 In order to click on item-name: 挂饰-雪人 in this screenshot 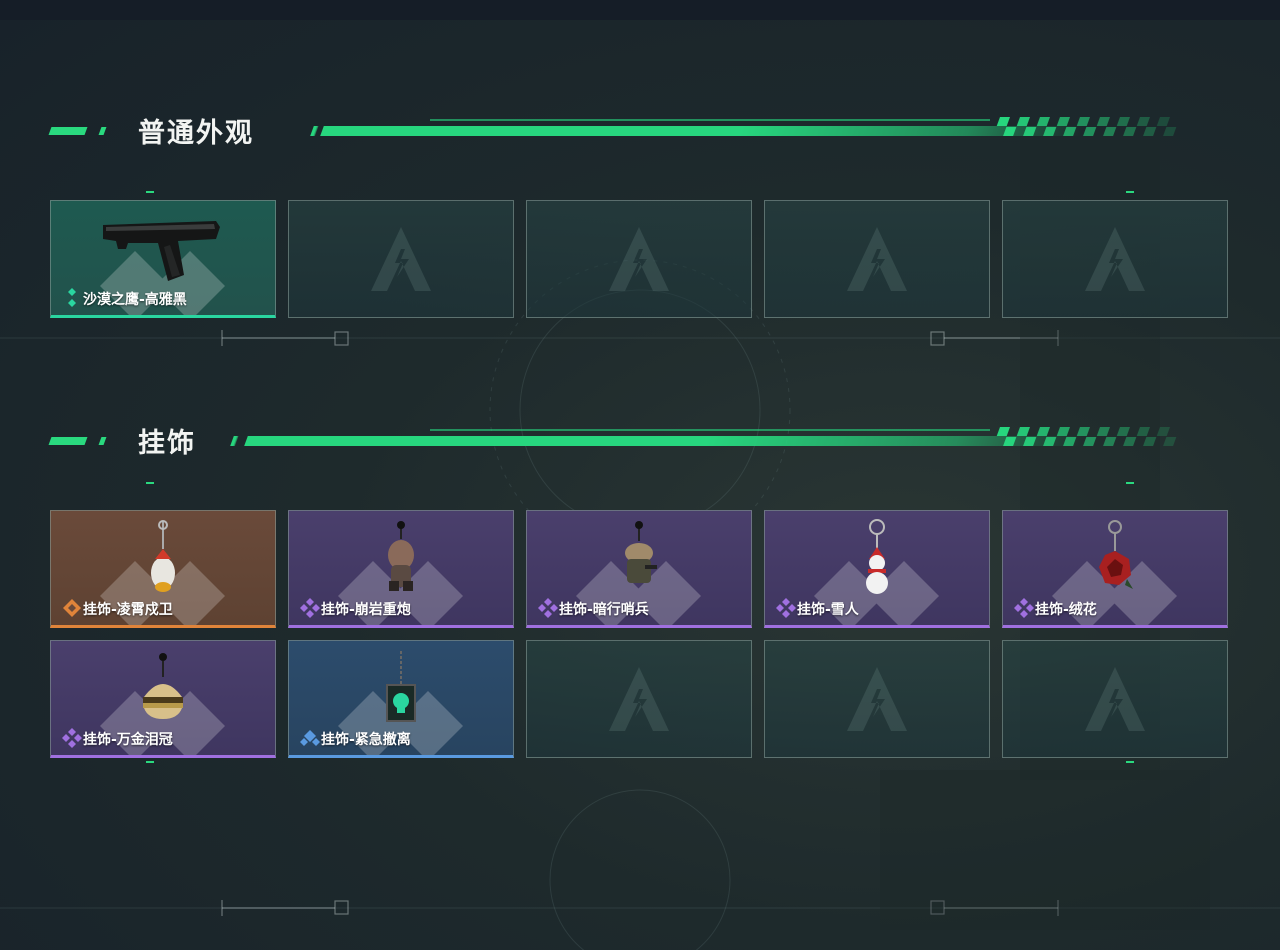, I will do `click(828, 610)`.